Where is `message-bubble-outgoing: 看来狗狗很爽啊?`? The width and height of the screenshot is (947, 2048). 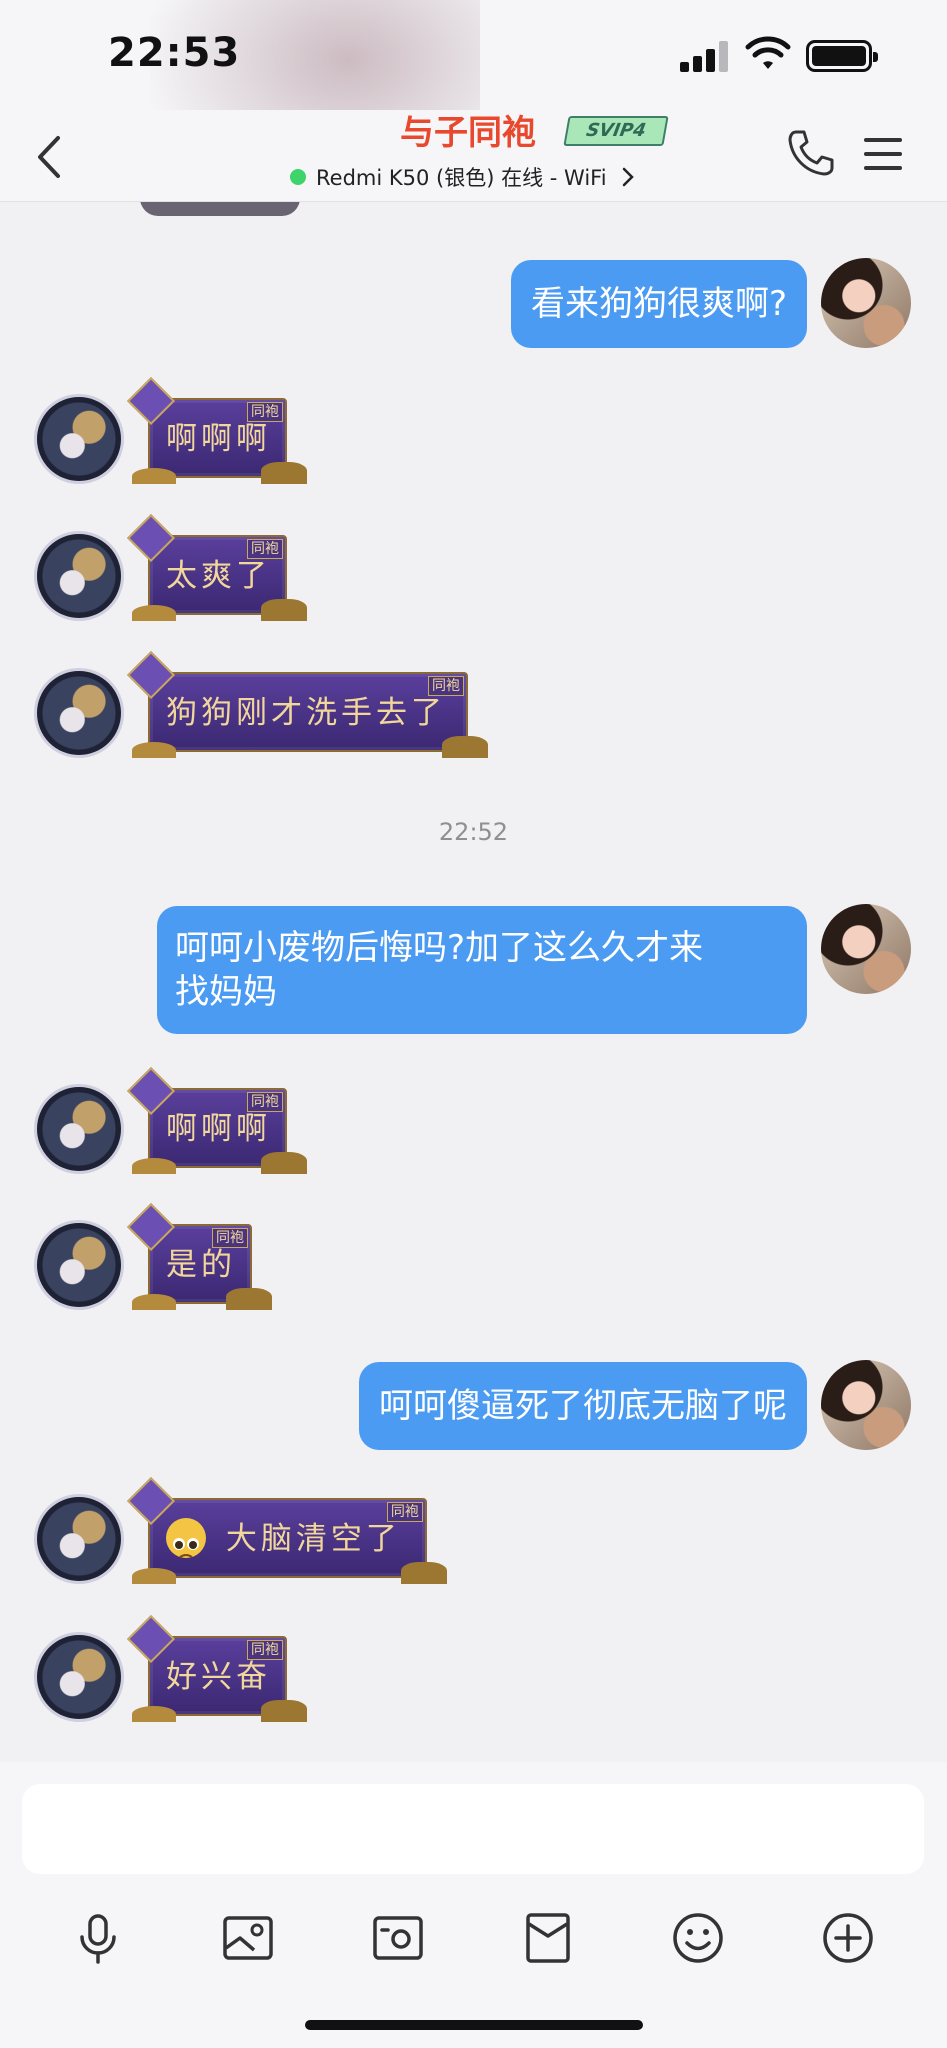 message-bubble-outgoing: 看来狗狗很爽啊? is located at coordinates (658, 304).